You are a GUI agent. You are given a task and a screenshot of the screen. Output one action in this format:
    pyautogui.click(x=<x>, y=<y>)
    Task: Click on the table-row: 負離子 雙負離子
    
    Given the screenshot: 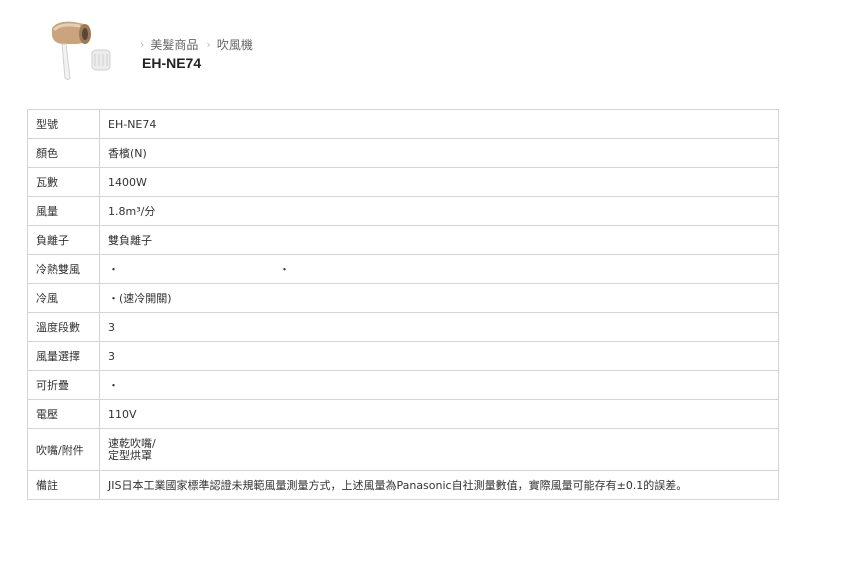 What is the action you would take?
    pyautogui.click(x=403, y=240)
    